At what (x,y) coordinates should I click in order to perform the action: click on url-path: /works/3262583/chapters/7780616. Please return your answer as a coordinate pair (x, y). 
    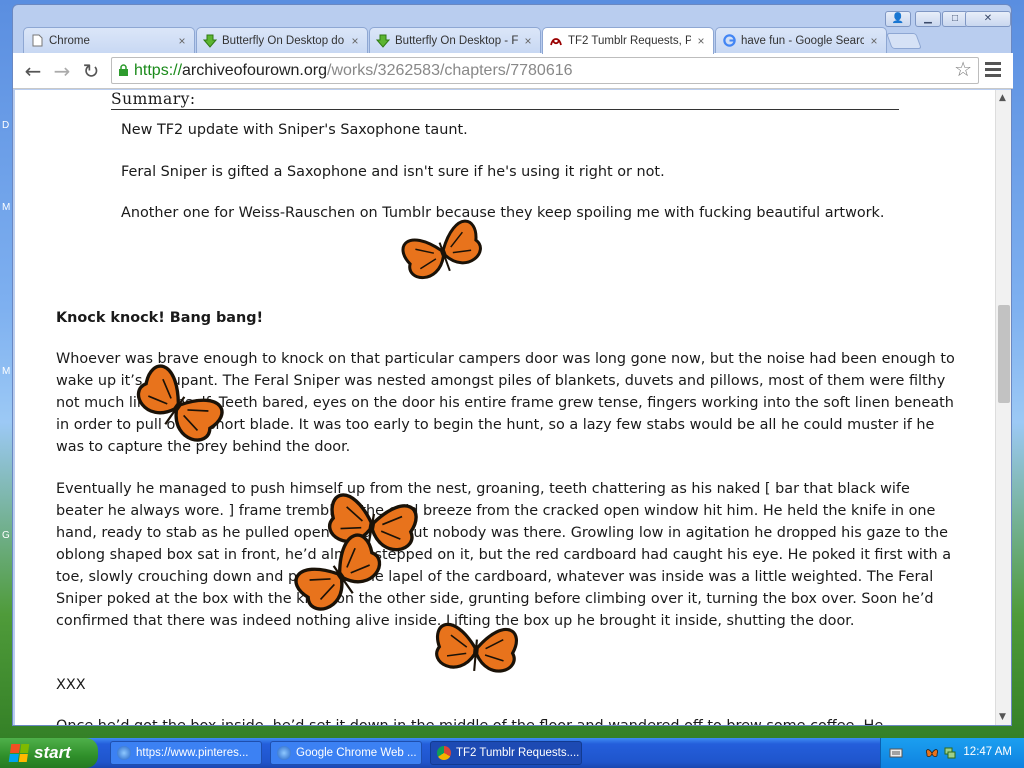
    Looking at the image, I should click on (450, 70).